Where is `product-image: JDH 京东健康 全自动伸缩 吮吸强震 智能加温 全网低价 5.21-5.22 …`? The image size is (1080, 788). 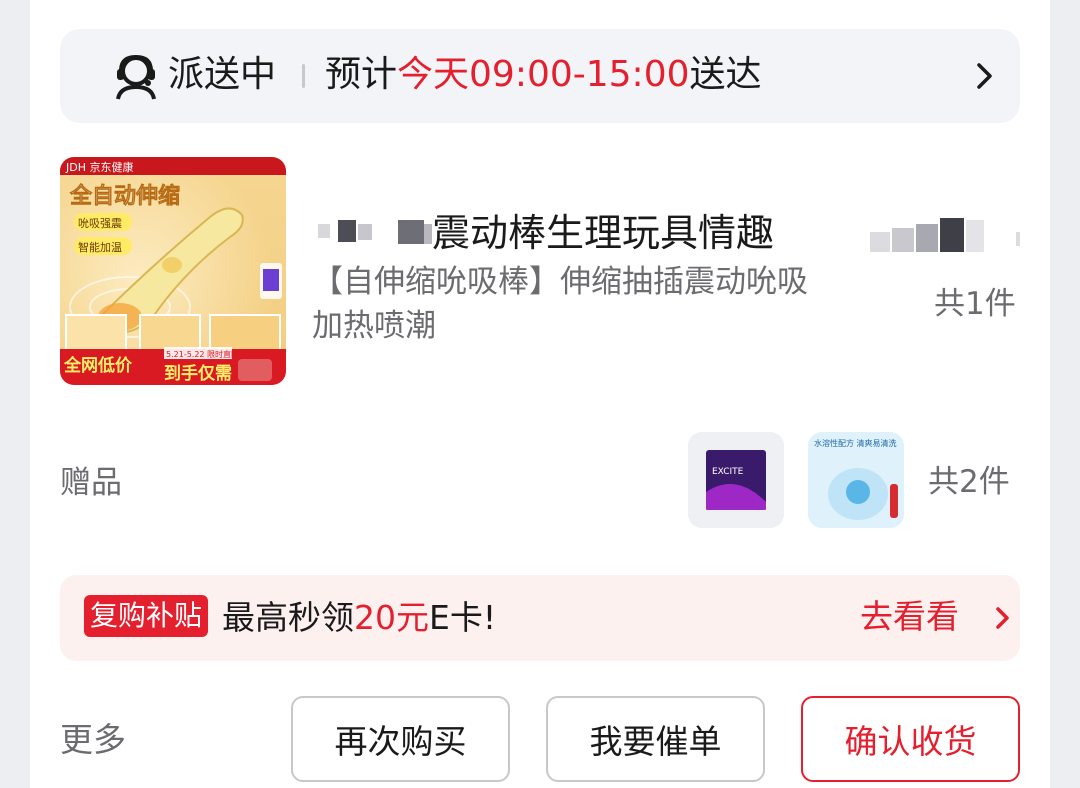
product-image: JDH 京东健康 全自动伸缩 吮吸强震 智能加温 全网低价 5.21-5.22 … is located at coordinates (173, 271).